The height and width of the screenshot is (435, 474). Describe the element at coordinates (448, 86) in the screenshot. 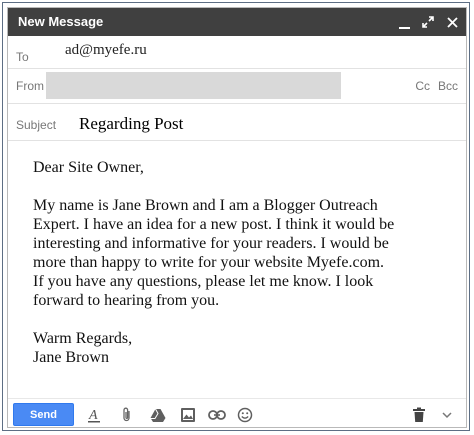

I see `bcc-link: Bcc` at that location.